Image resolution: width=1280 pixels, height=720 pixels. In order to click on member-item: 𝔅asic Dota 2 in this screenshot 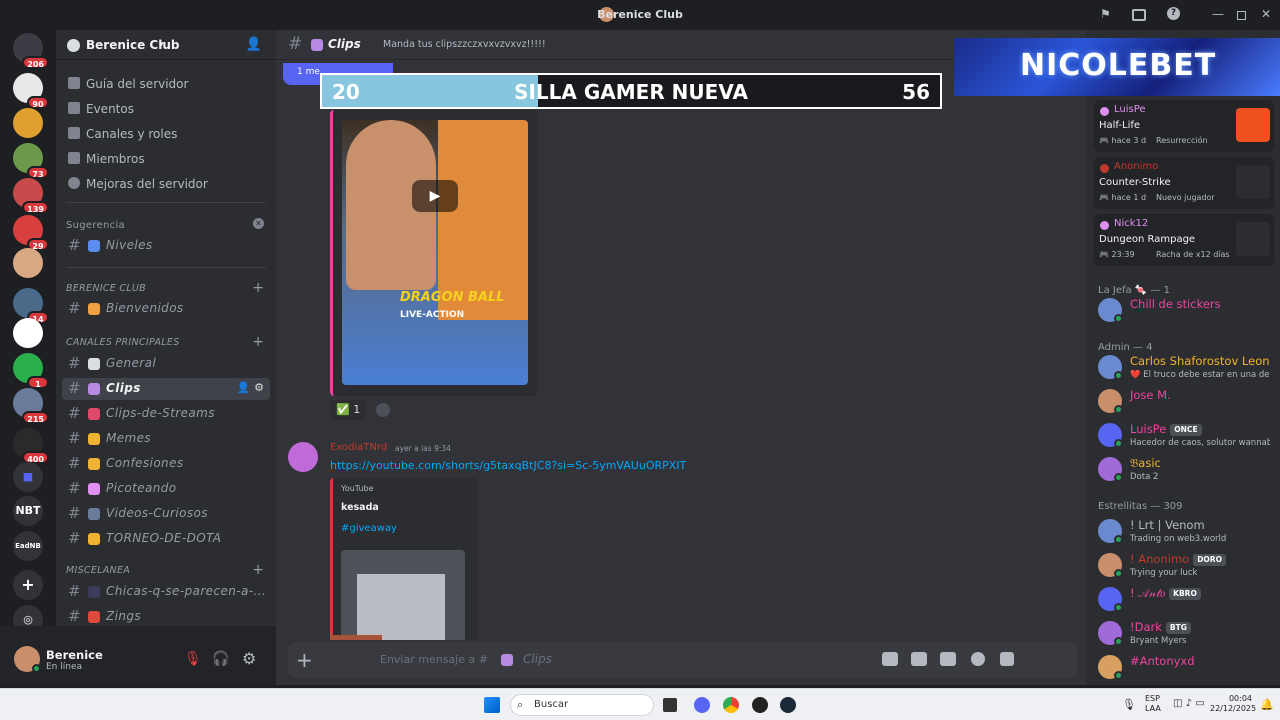, I will do `click(1184, 469)`.